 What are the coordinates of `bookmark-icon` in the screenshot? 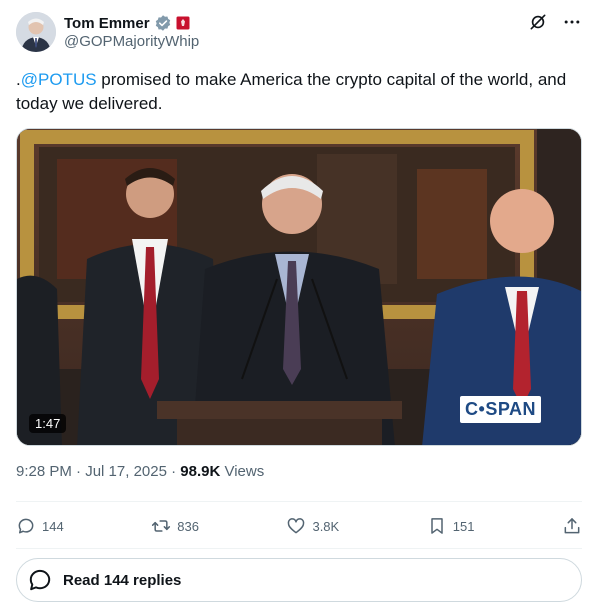 It's located at (437, 526).